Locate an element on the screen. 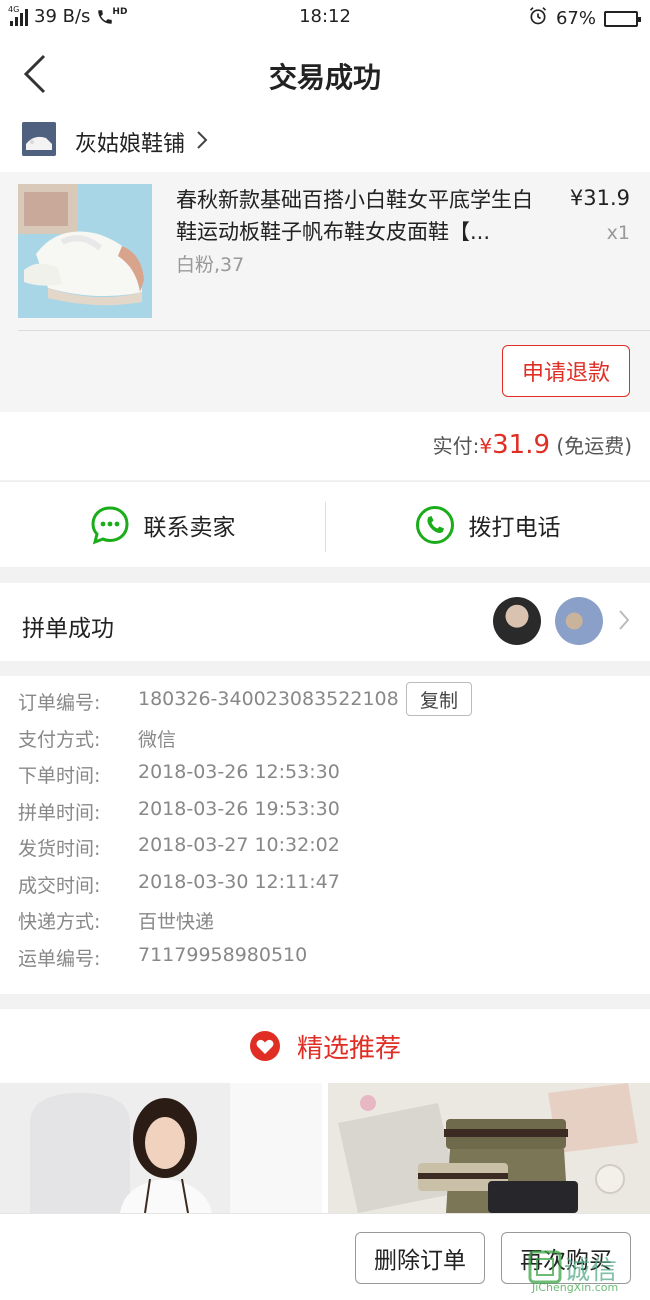  detail-label: 下单时间: is located at coordinates (59, 776).